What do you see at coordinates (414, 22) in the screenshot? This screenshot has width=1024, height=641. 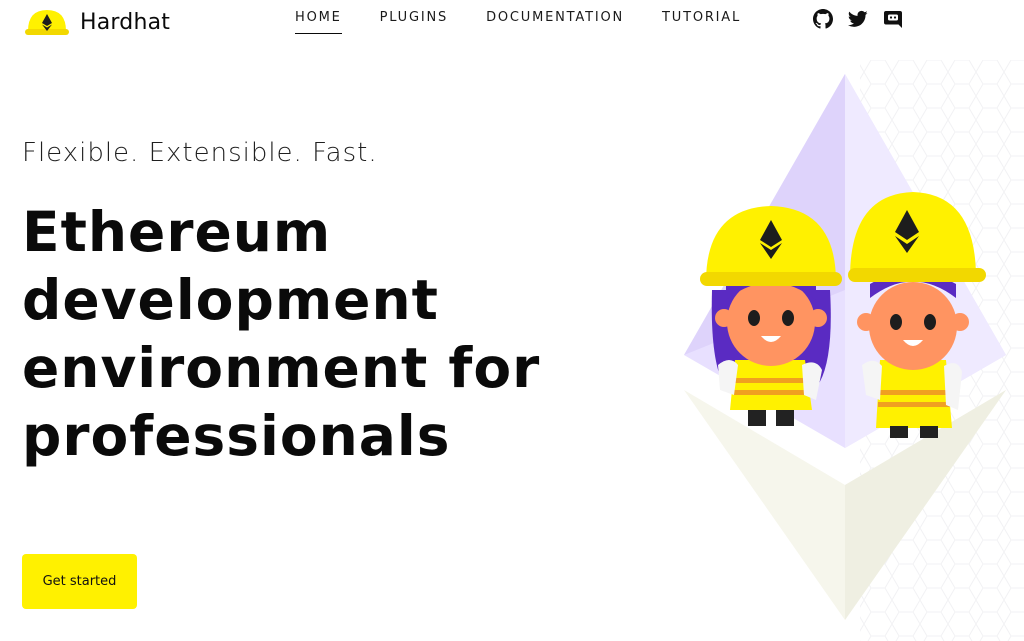 I see `nav-plugins: PLUGINS` at bounding box center [414, 22].